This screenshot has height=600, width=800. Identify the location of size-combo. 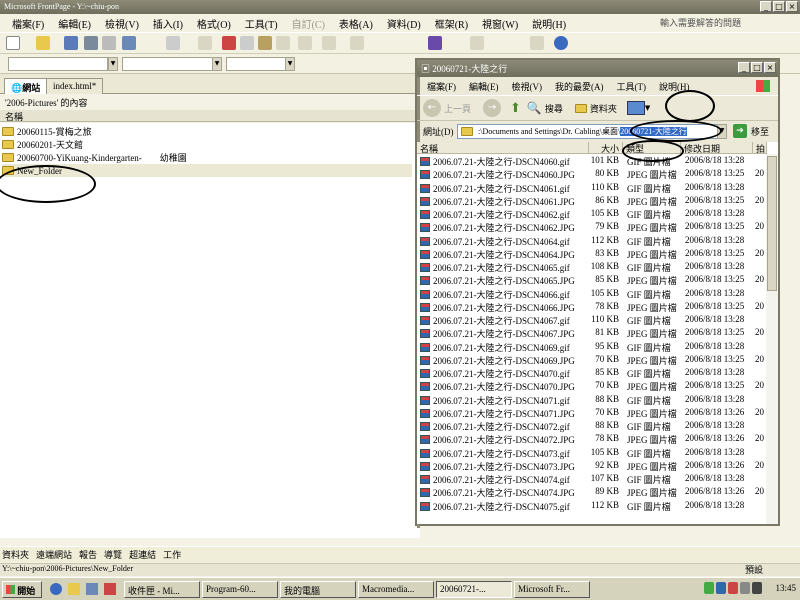
(256, 64).